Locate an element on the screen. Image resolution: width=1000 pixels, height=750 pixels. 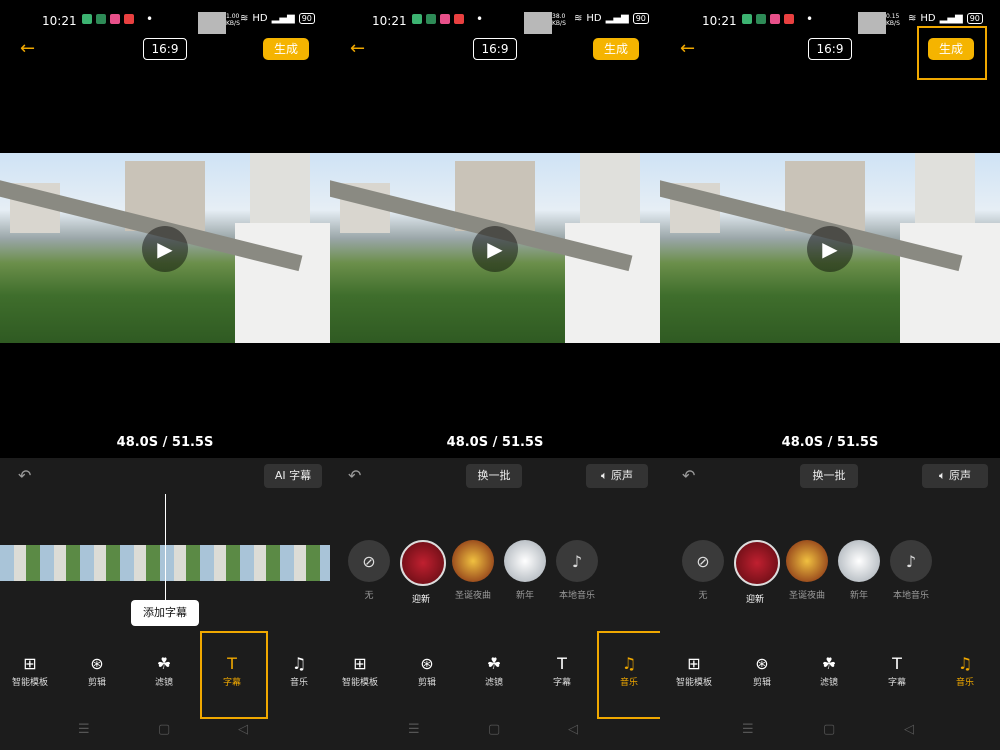
ai-subtitle-button: AI 字幕 is located at coordinates (293, 476).